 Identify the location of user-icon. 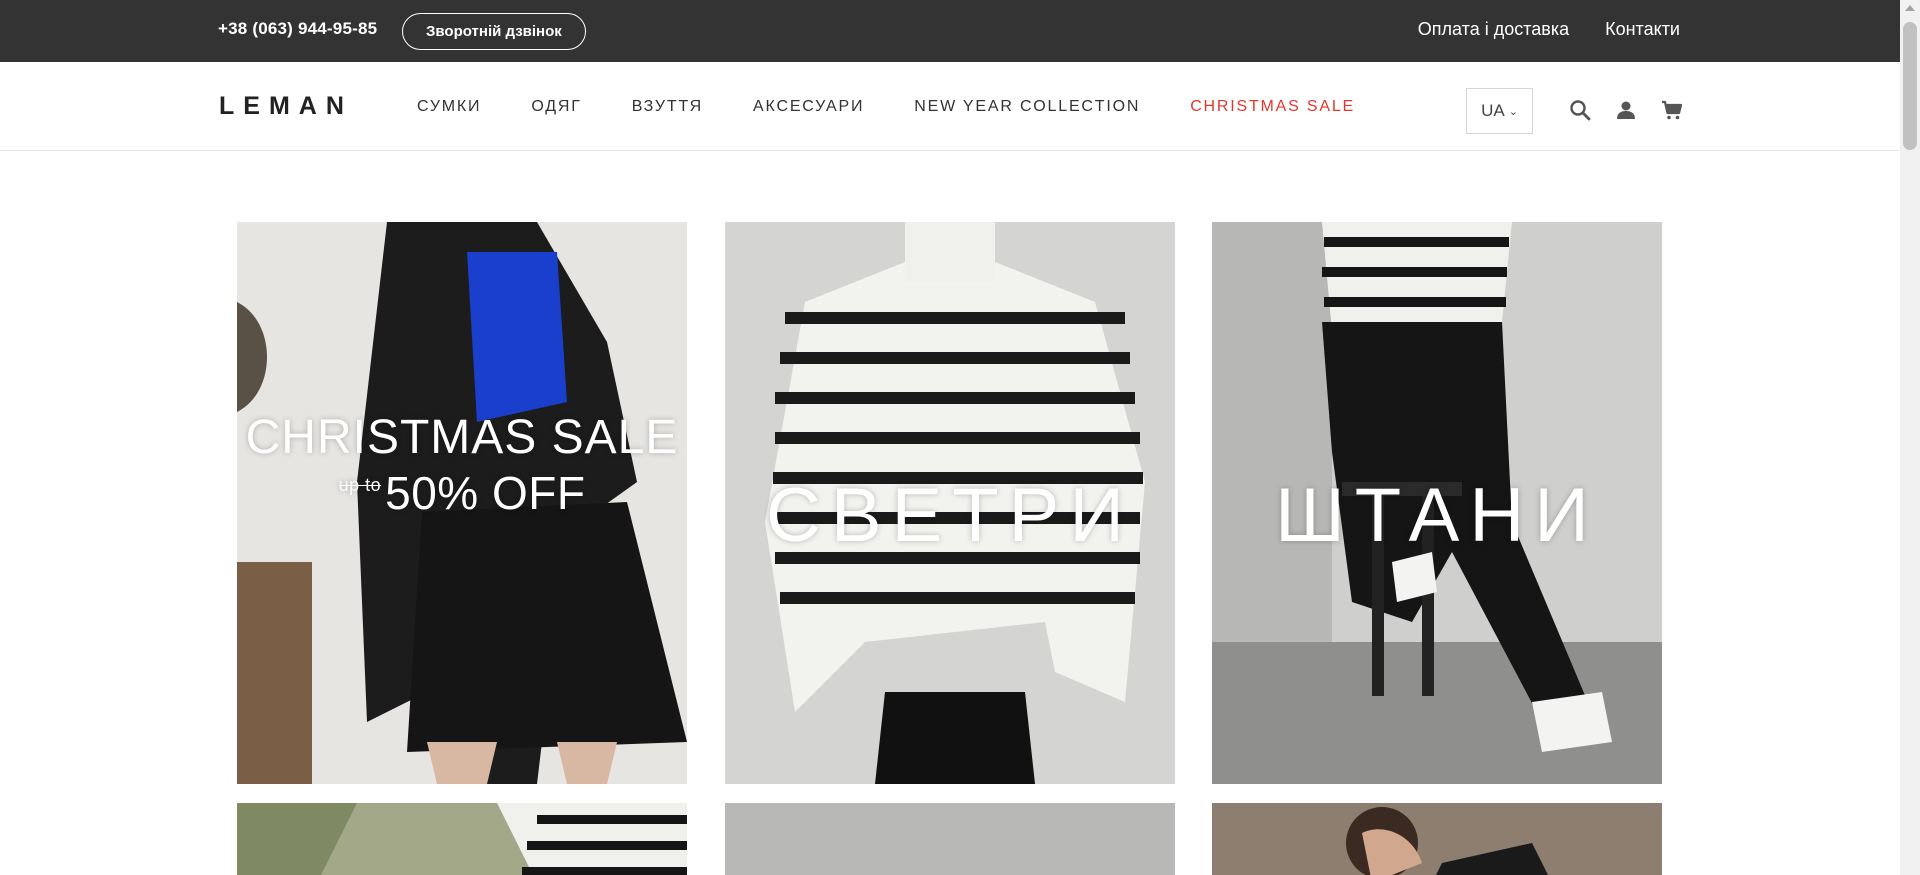
(1626, 110).